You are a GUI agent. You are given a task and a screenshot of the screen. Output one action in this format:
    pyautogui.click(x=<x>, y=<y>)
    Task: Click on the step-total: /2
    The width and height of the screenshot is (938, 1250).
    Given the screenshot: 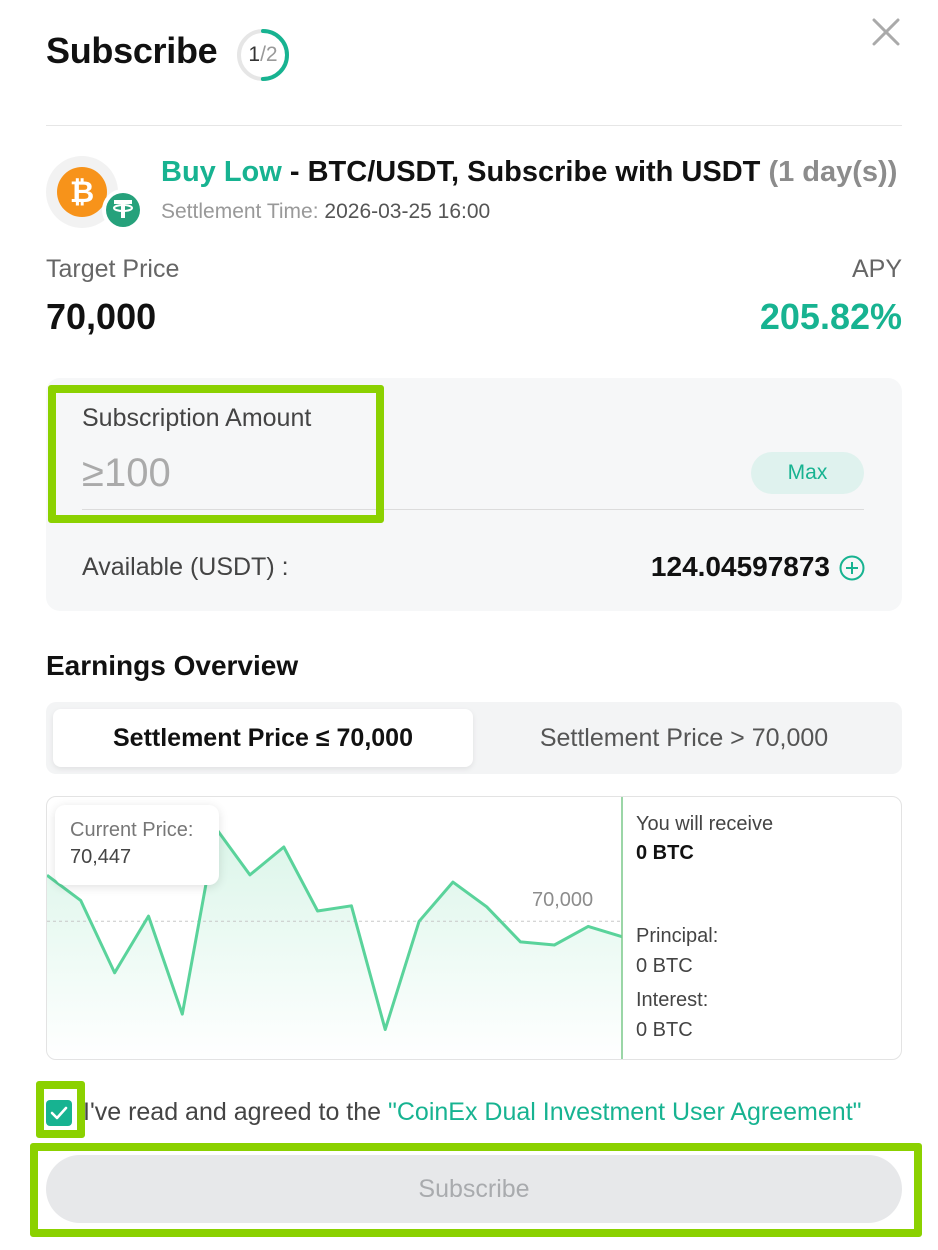 What is the action you would take?
    pyautogui.click(x=269, y=54)
    